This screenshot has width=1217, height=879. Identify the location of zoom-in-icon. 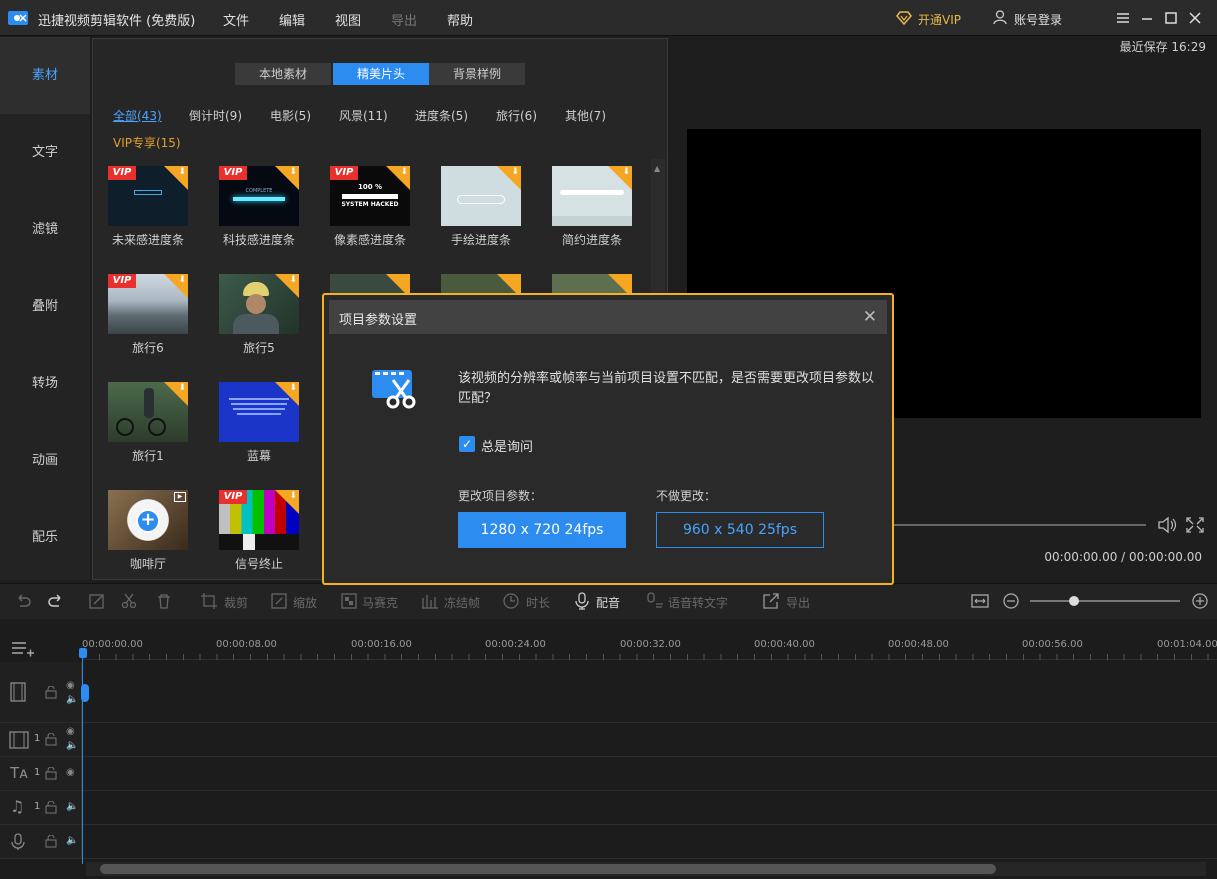
(1200, 601).